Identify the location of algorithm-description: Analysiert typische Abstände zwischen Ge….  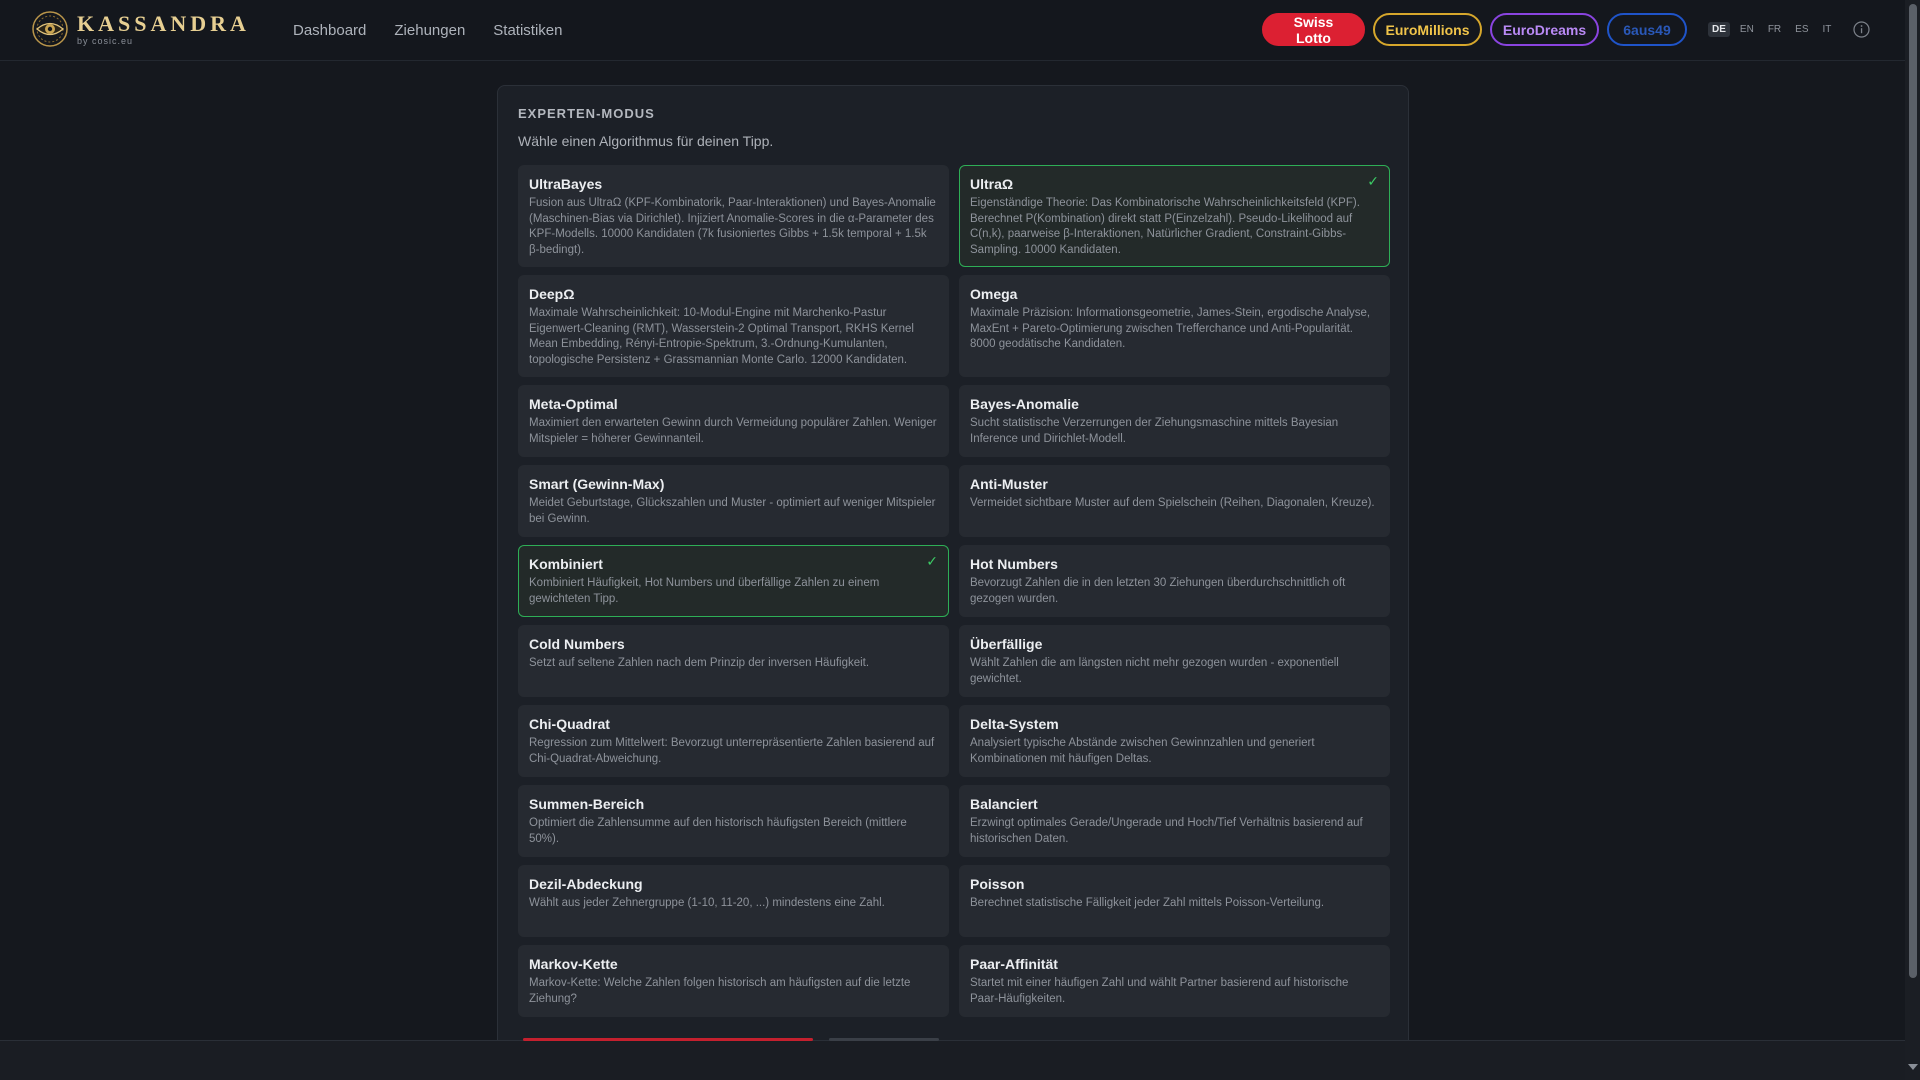
(1142, 751).